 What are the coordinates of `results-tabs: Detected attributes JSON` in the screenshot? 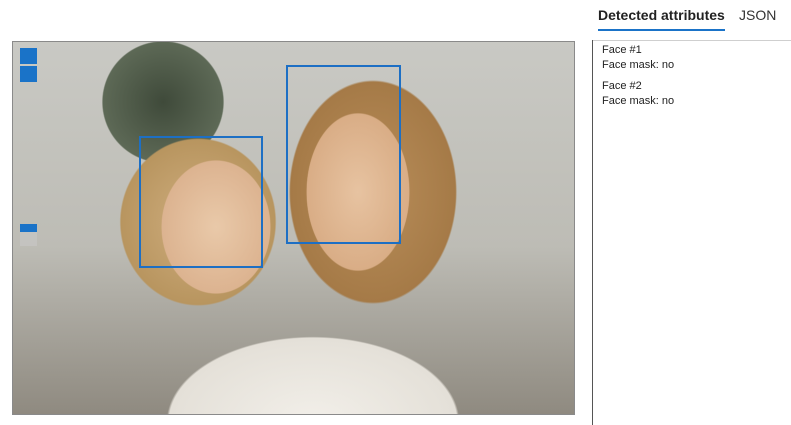 It's located at (691, 20).